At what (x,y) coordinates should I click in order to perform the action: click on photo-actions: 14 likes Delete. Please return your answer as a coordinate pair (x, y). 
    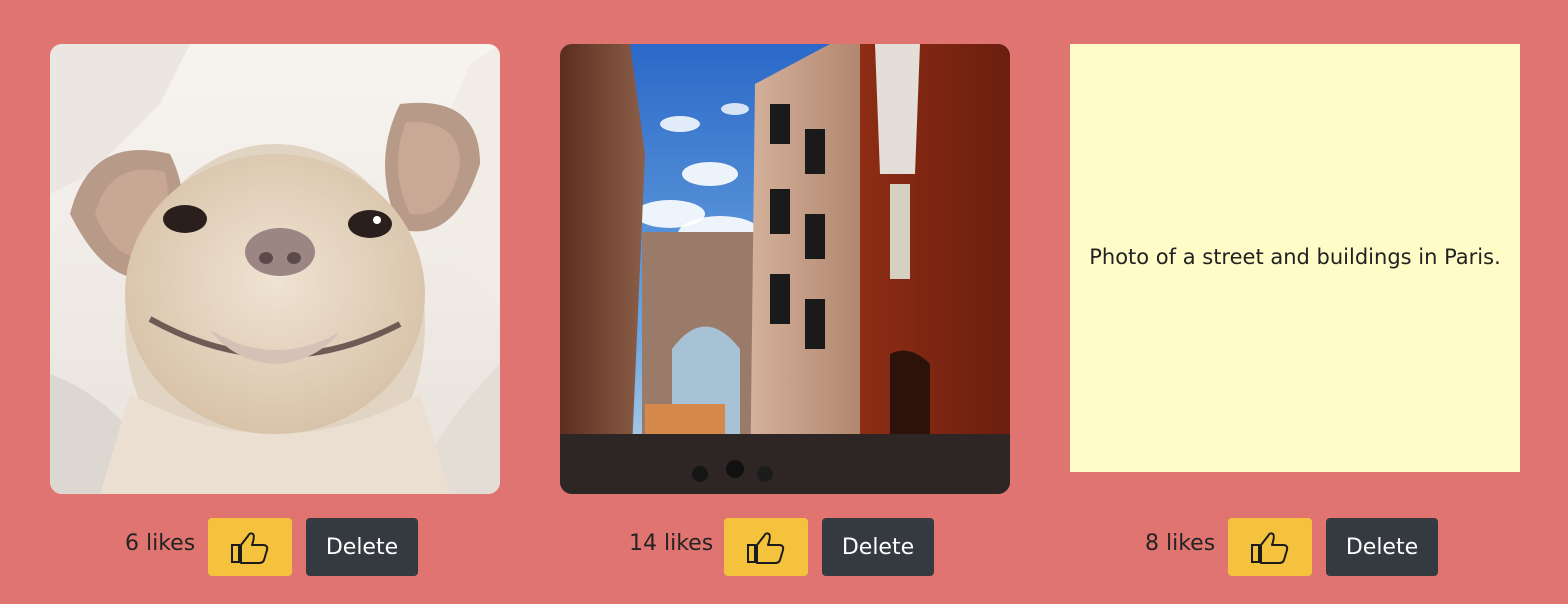
    Looking at the image, I should click on (785, 547).